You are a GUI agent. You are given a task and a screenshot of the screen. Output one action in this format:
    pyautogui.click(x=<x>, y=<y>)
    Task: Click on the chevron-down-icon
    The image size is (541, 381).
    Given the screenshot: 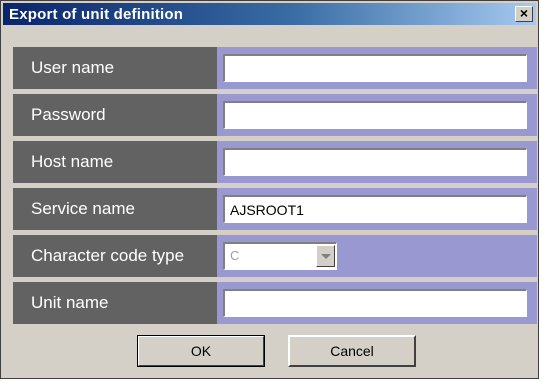 What is the action you would take?
    pyautogui.click(x=325, y=256)
    